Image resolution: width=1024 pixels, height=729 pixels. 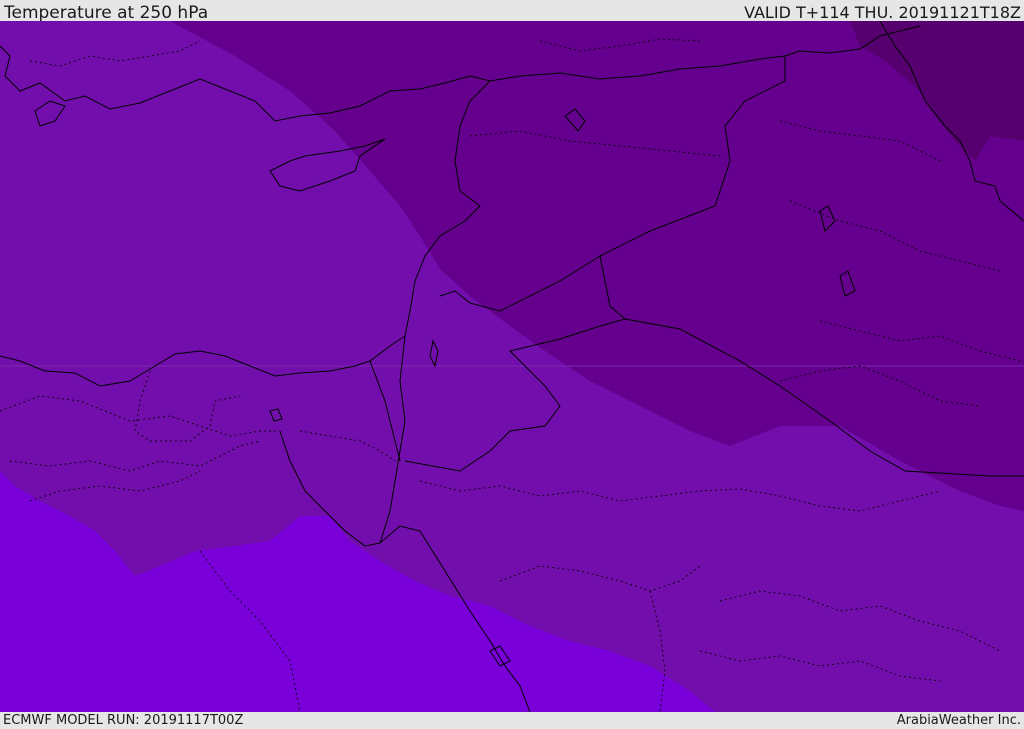 What do you see at coordinates (882, 12) in the screenshot?
I see `valid-time: VALID T+114 THU. 20191121T18Z` at bounding box center [882, 12].